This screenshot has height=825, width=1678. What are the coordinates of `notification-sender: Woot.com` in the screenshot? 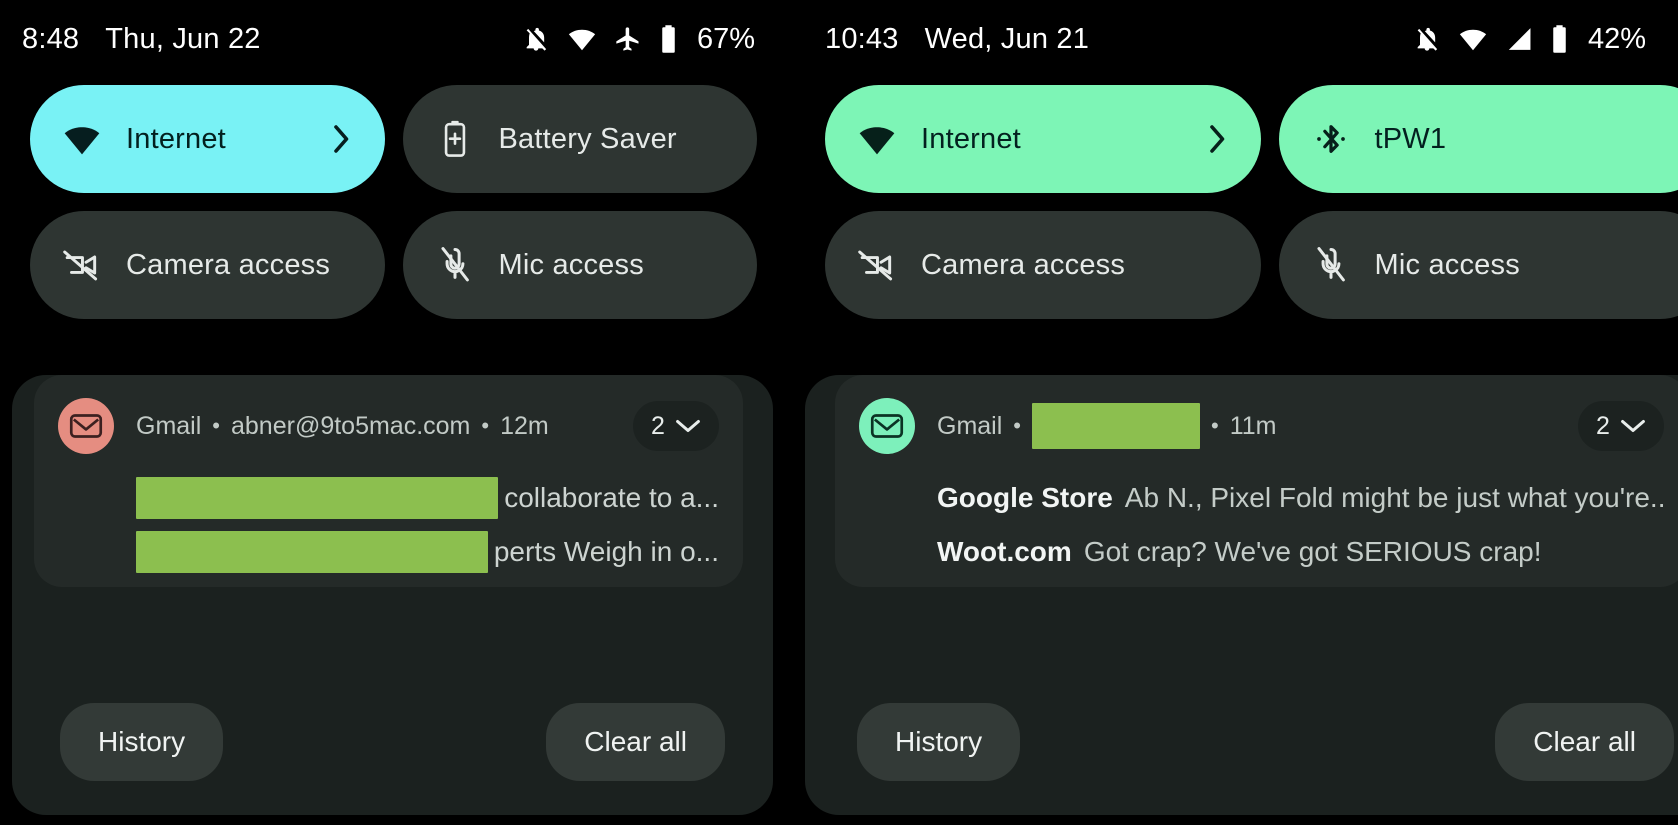 It's located at (1004, 551).